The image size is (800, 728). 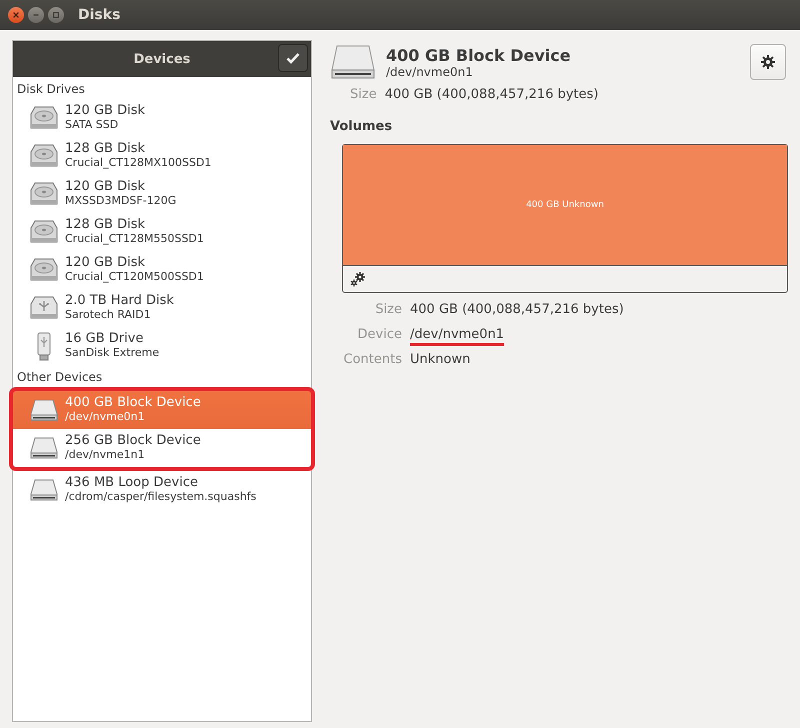 What do you see at coordinates (120, 201) in the screenshot?
I see `device-detail: MXSSD3MDSF-120G` at bounding box center [120, 201].